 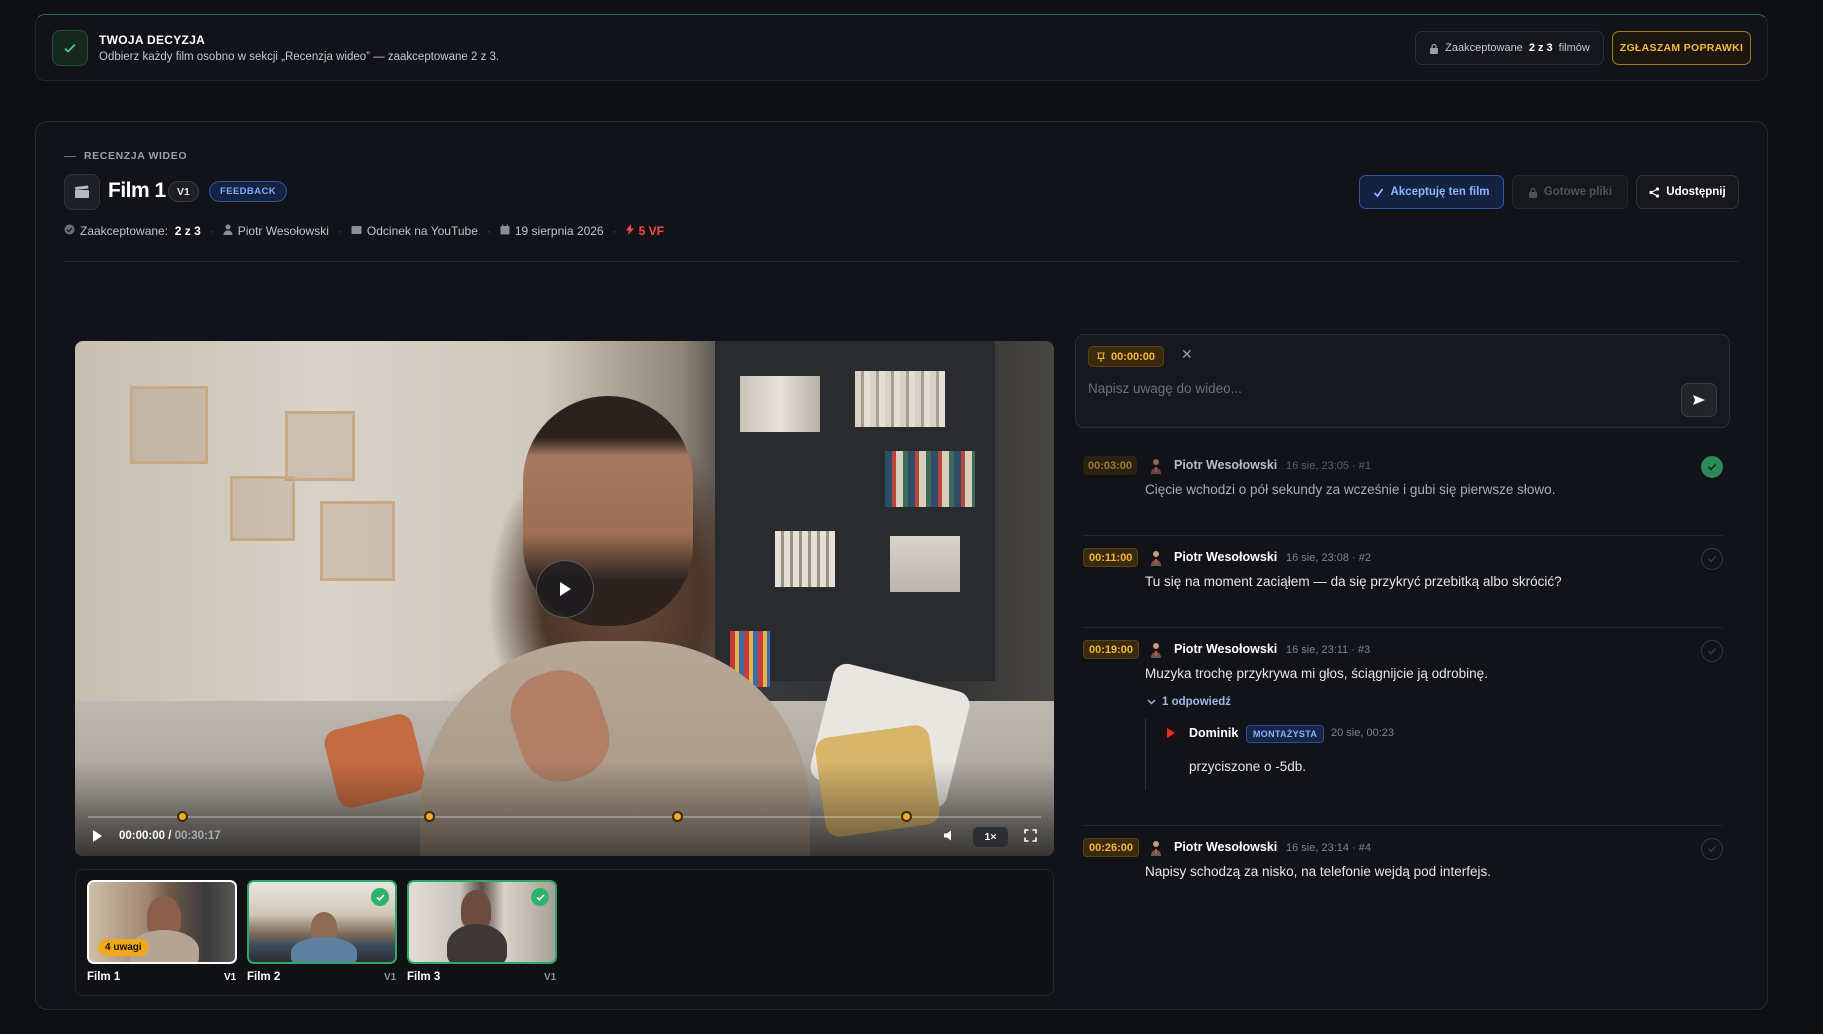 I want to click on accept-film-button: Akceptuję ten film, so click(x=1431, y=192).